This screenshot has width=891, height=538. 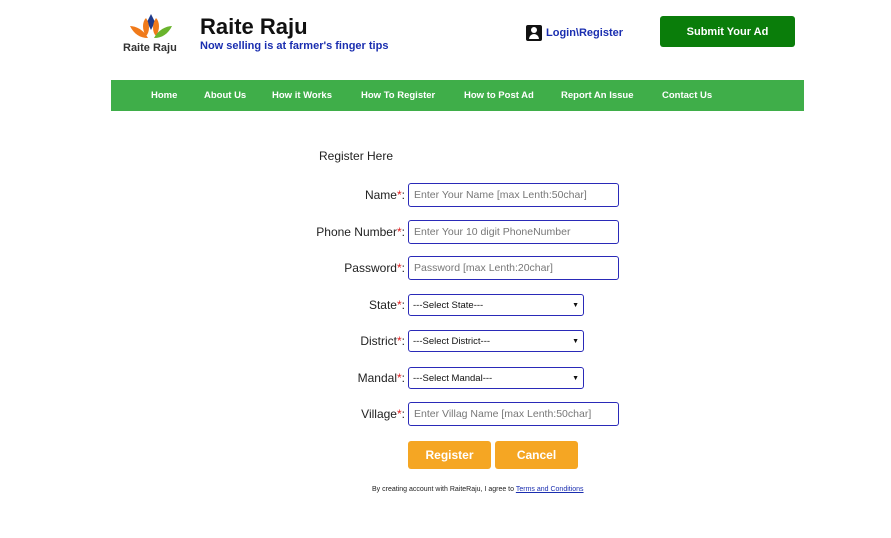 What do you see at coordinates (513, 232) in the screenshot?
I see `phone-input: Enter Your 10 digit PhoneNumber` at bounding box center [513, 232].